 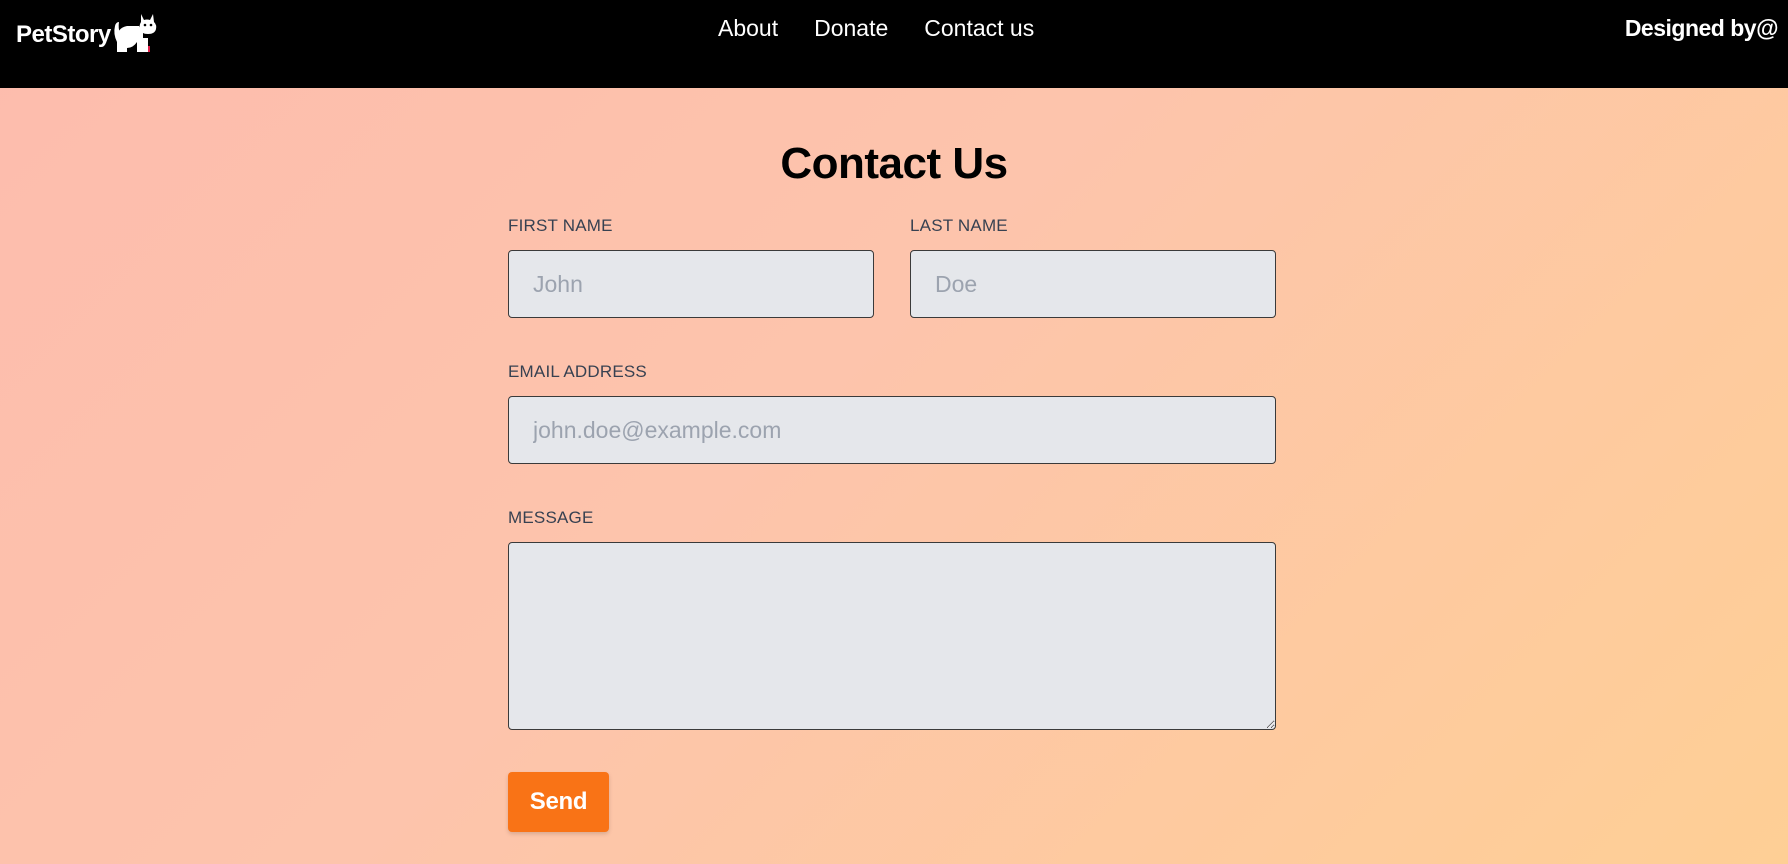 I want to click on message-label: MESSAGE, so click(x=551, y=517).